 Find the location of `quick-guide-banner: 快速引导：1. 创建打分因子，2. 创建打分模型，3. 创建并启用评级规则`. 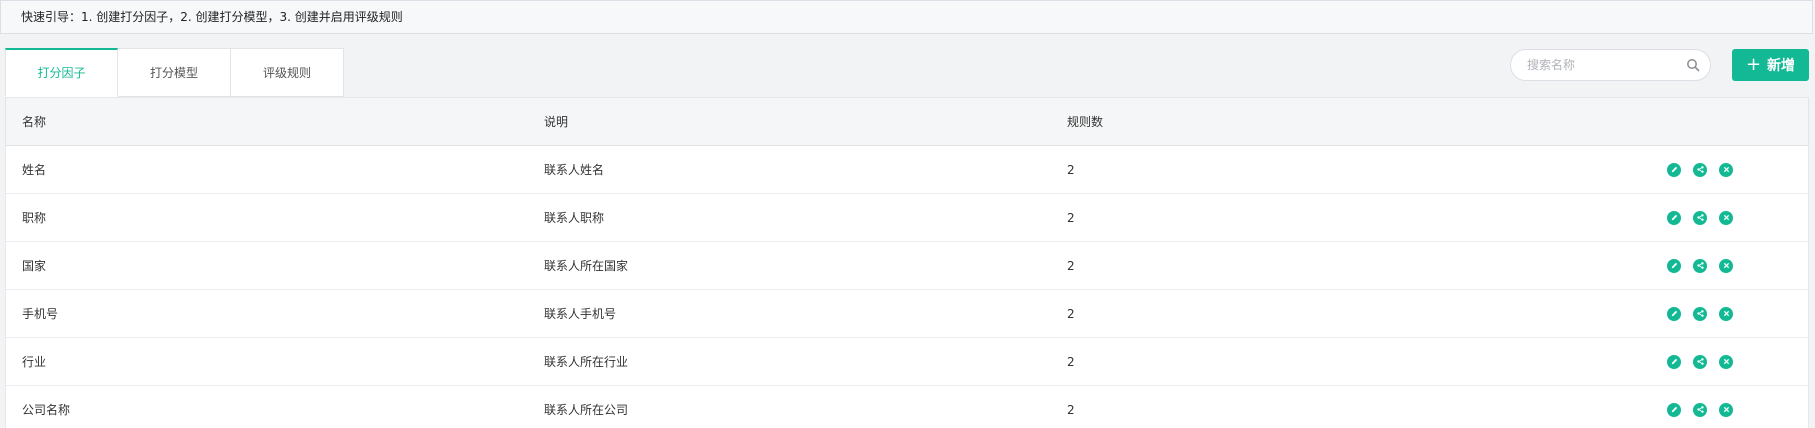

quick-guide-banner: 快速引导：1. 创建打分因子，2. 创建打分模型，3. 创建并启用评级规则 is located at coordinates (906, 17).